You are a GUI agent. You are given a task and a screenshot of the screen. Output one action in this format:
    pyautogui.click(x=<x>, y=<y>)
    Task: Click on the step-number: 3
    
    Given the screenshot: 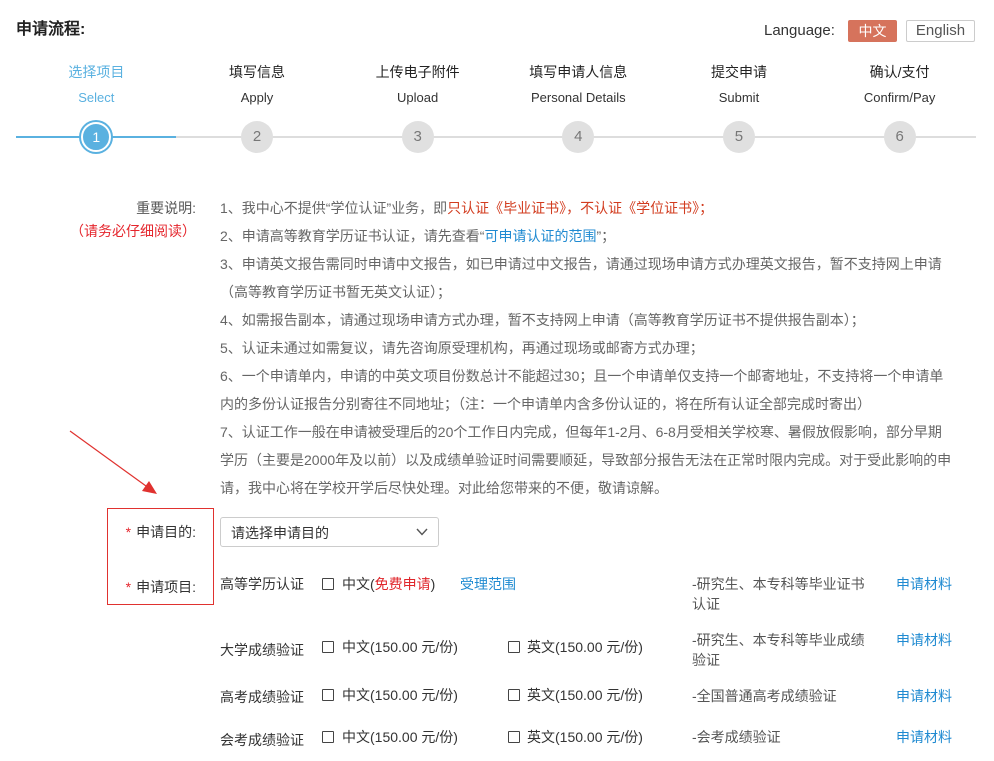 What is the action you would take?
    pyautogui.click(x=417, y=137)
    